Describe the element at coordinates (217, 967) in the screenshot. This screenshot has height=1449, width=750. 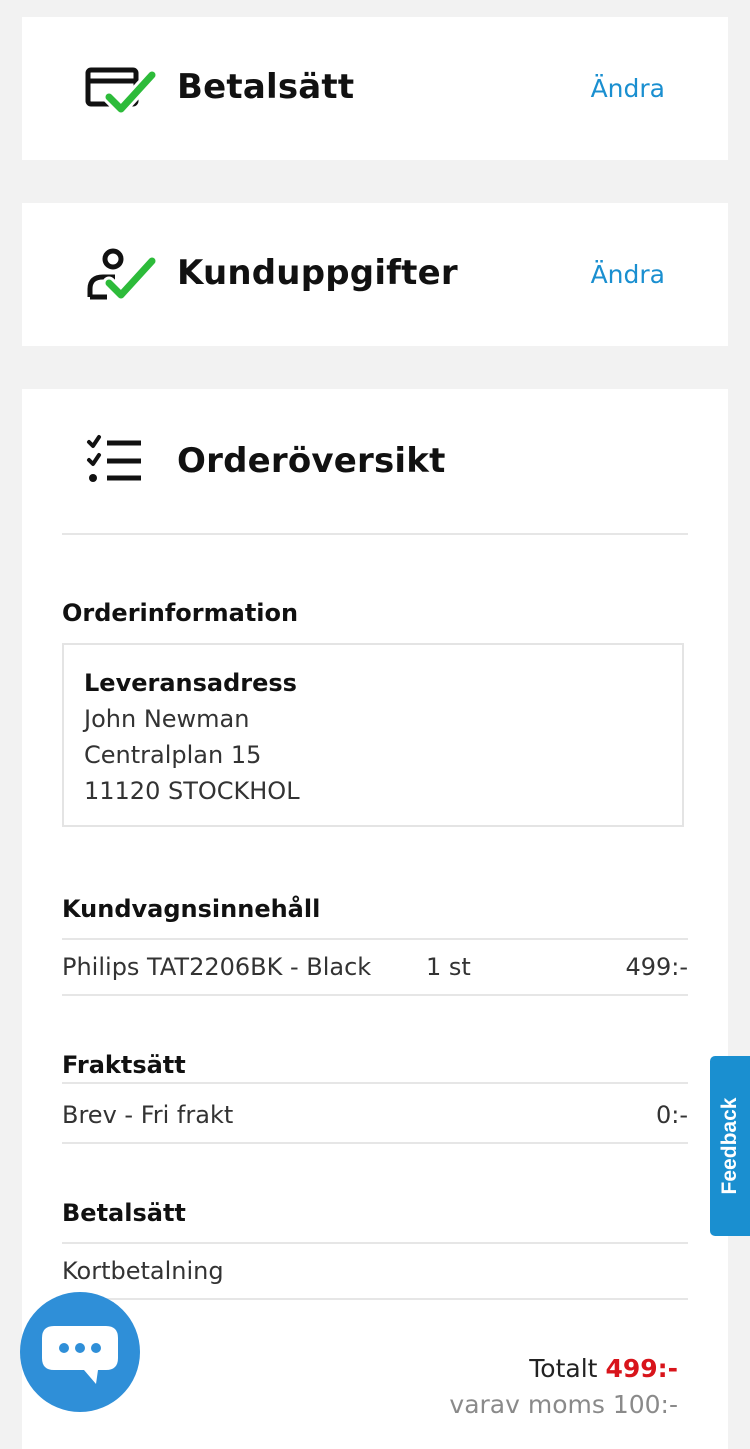
I see `cart-item-name: Philips TAT2206BK - Black` at that location.